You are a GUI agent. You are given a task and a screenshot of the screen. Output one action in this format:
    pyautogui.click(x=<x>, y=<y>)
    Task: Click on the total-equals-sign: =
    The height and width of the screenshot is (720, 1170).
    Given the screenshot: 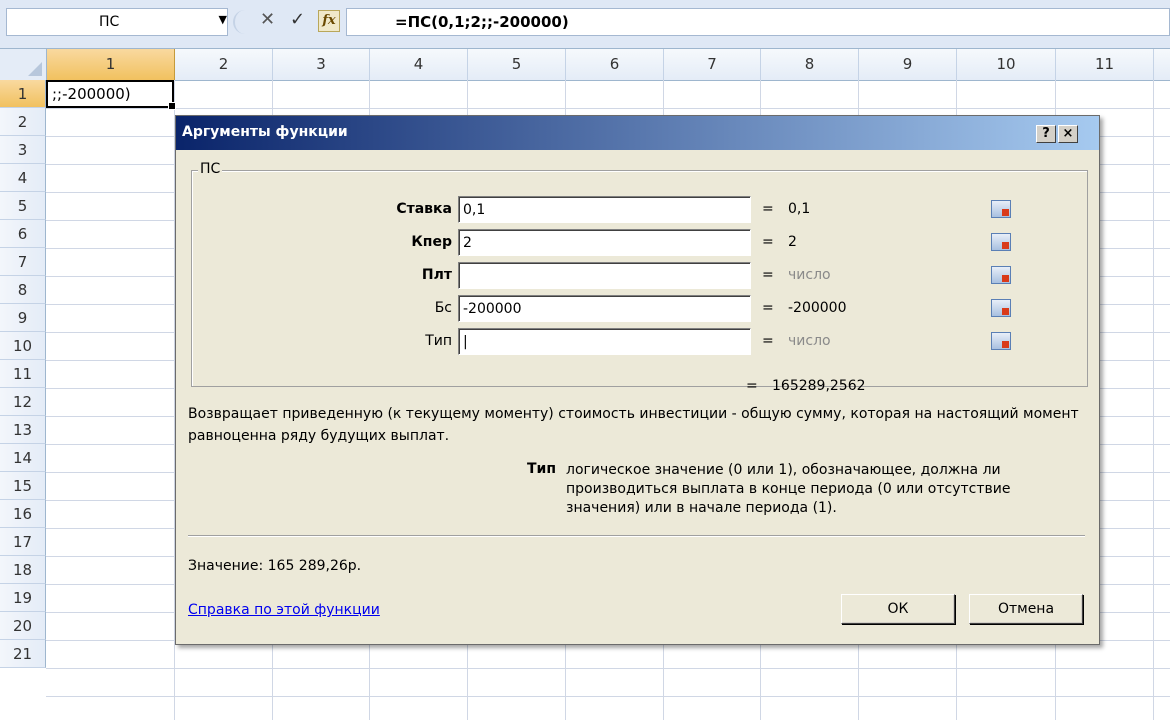 What is the action you would take?
    pyautogui.click(x=752, y=386)
    